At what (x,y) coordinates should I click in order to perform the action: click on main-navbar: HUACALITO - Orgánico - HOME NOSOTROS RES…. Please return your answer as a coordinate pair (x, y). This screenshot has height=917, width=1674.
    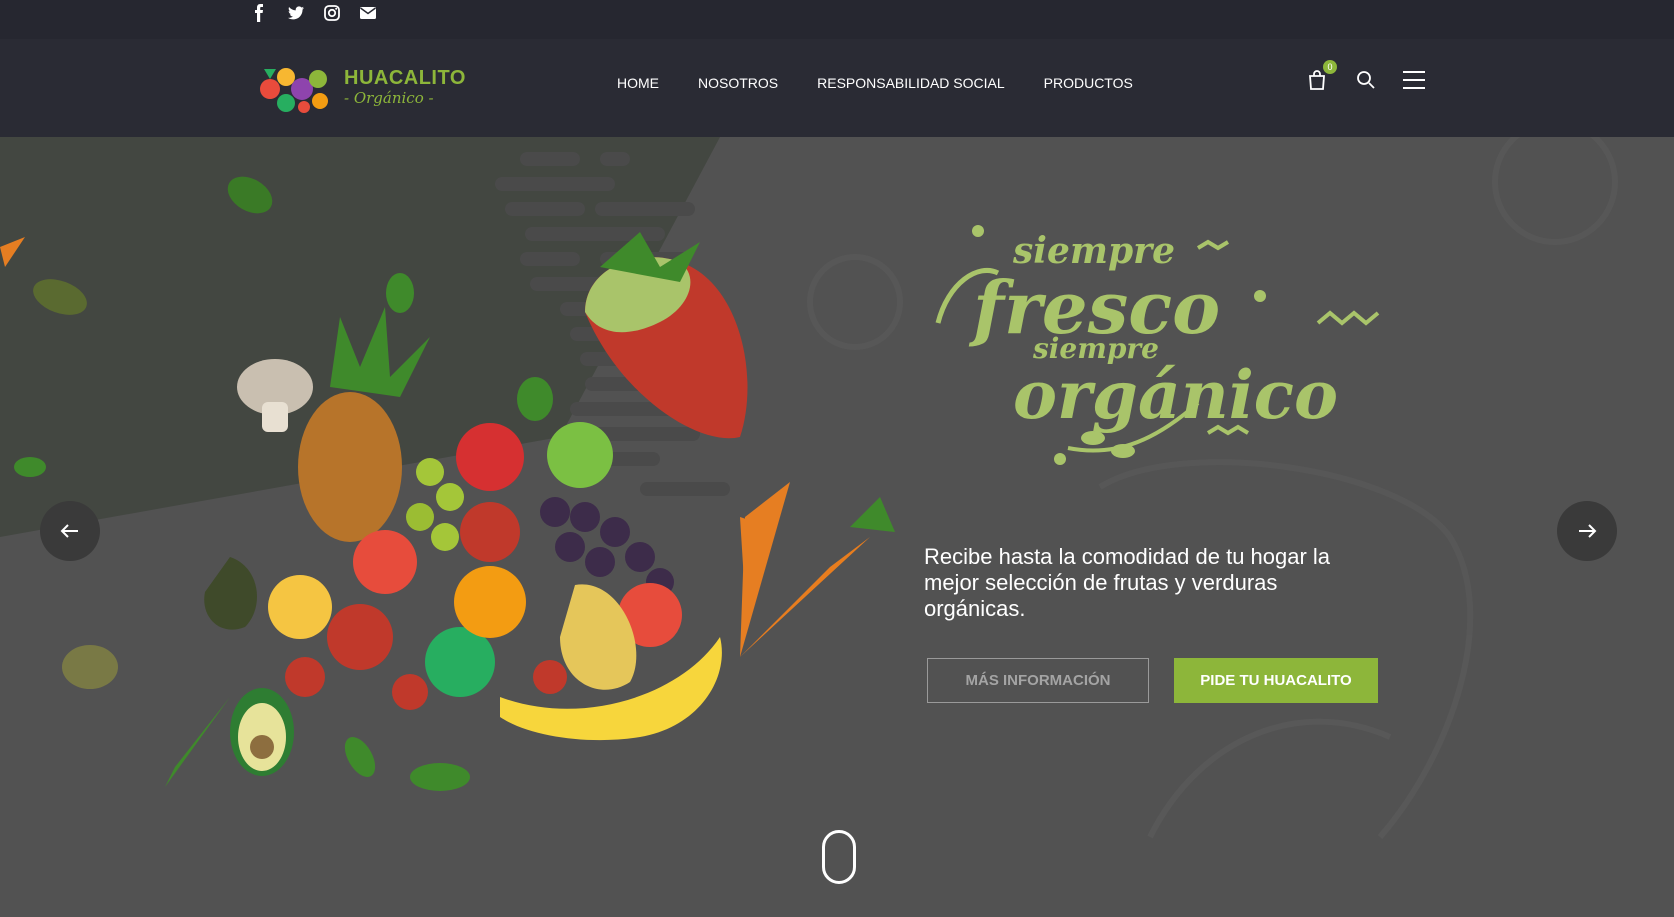
    Looking at the image, I should click on (837, 88).